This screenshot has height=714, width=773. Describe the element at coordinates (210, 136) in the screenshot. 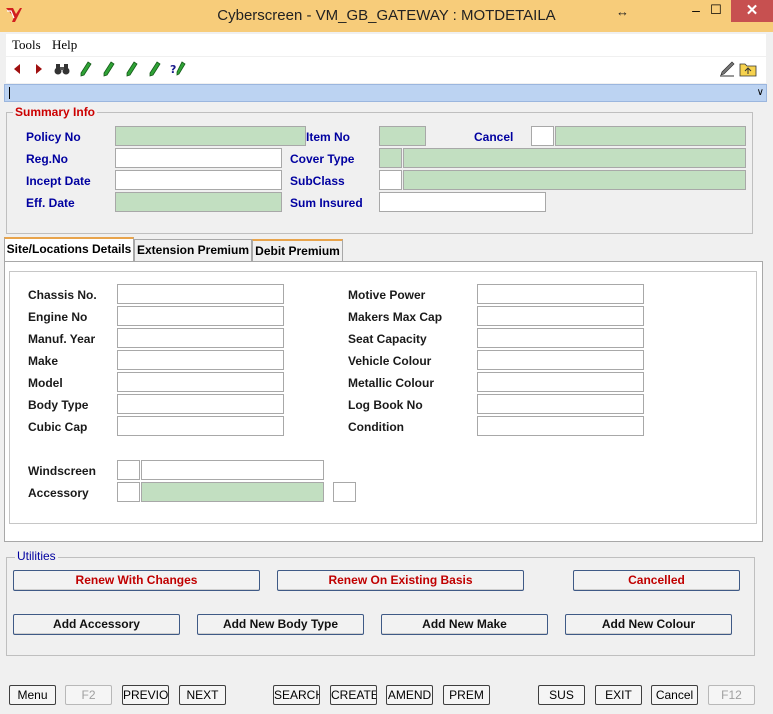

I see `policy-no-field` at that location.